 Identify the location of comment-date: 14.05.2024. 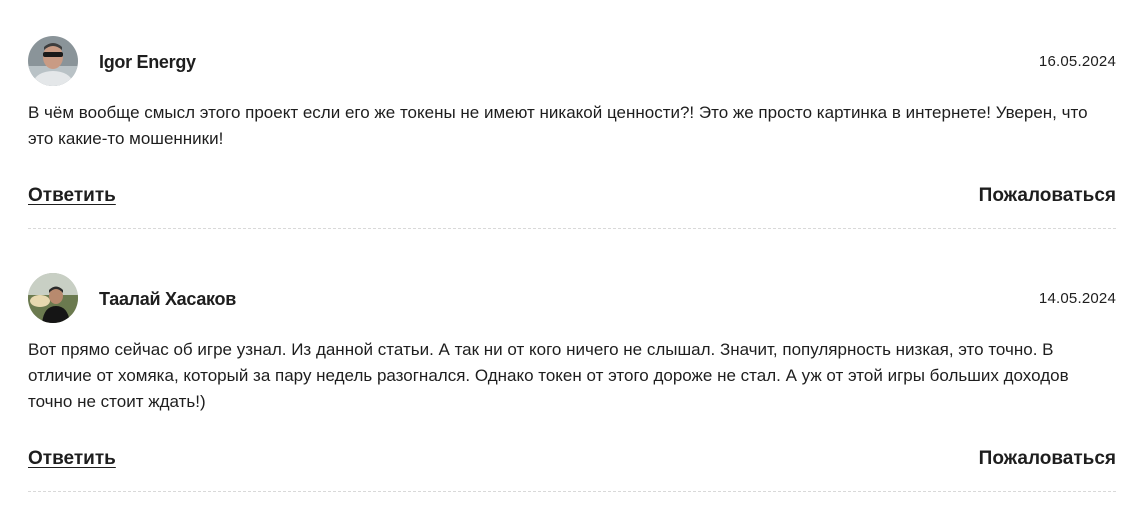
(1077, 298).